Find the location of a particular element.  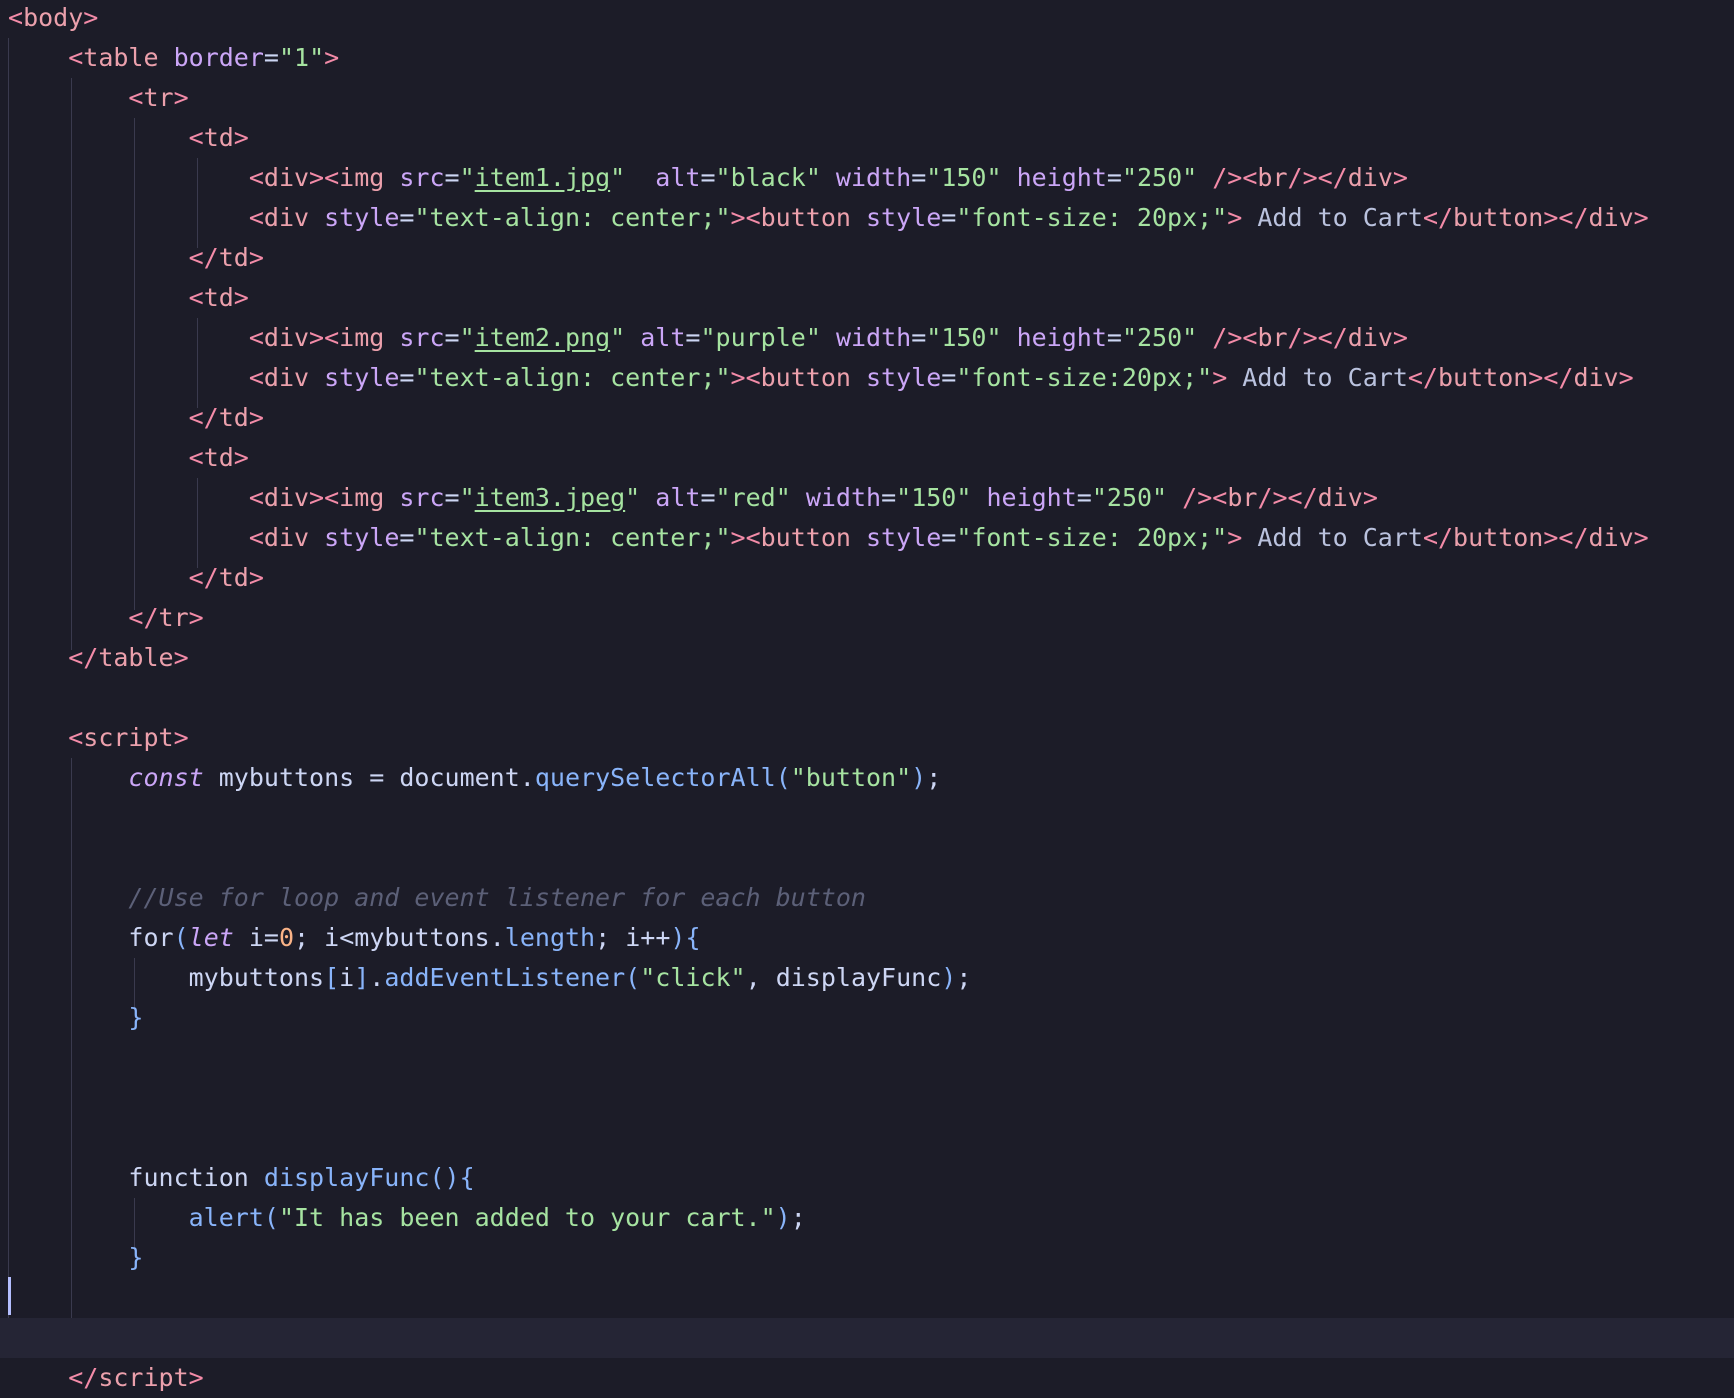

code-token: />< is located at coordinates (1197, 497).